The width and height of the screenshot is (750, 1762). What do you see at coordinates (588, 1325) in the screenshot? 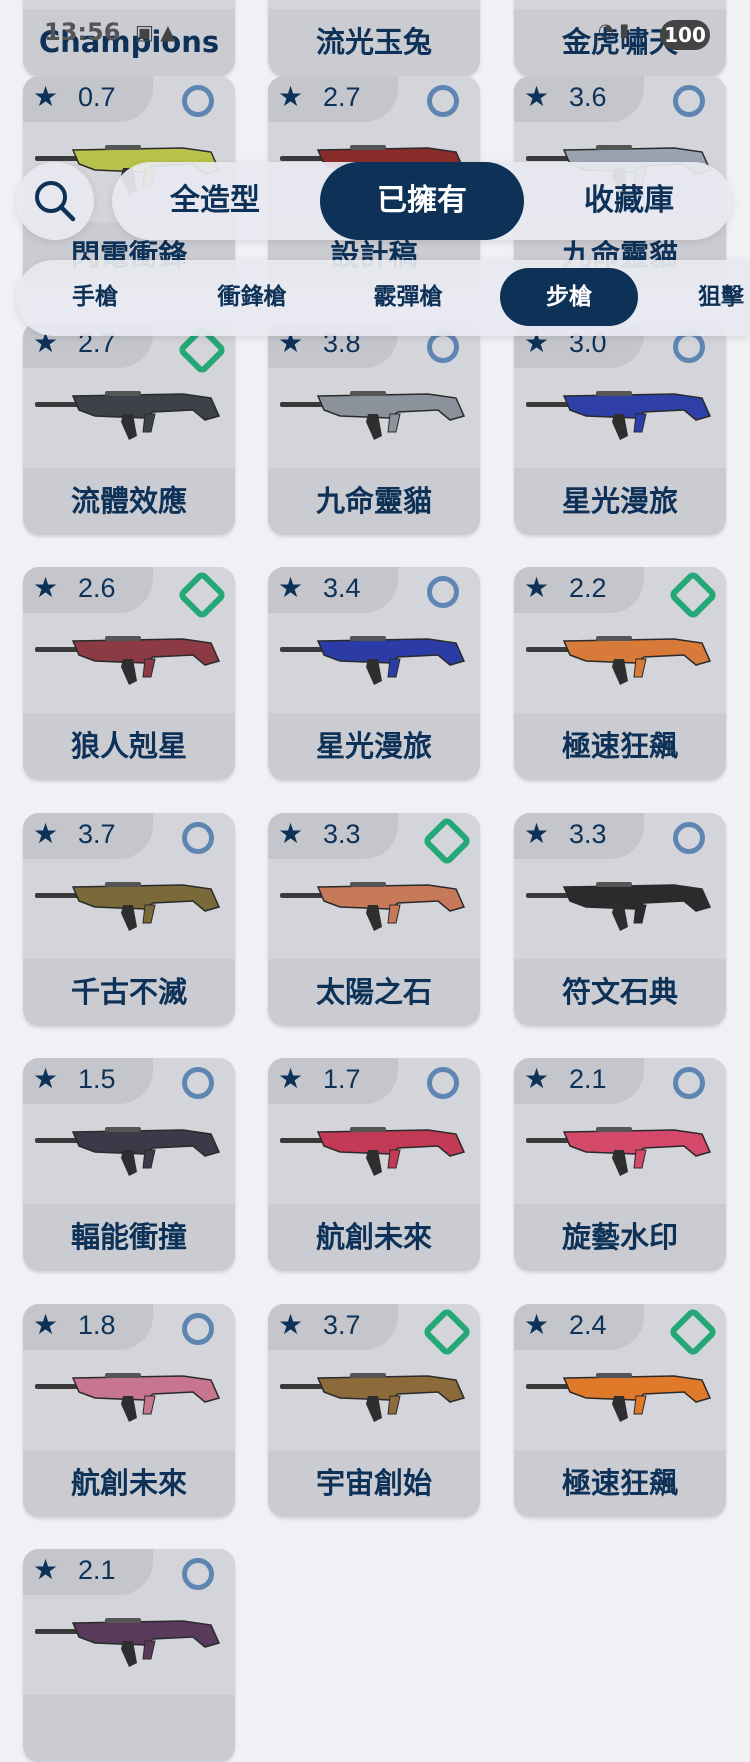
I see `skin-rating: 2.4` at bounding box center [588, 1325].